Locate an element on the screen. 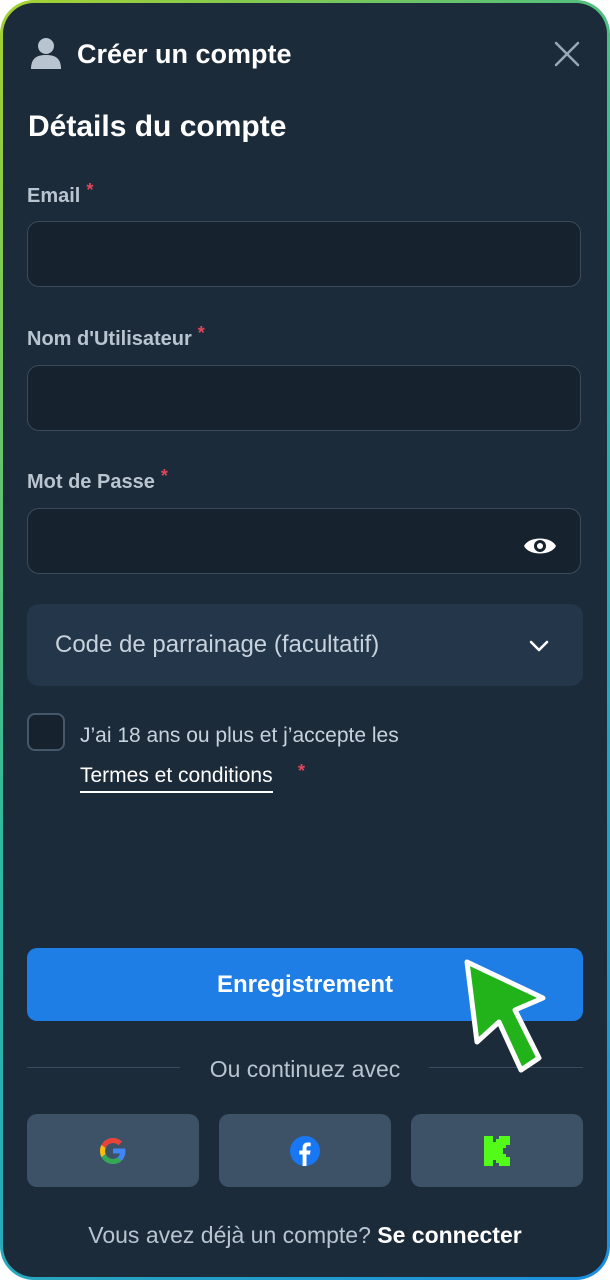 Image resolution: width=610 pixels, height=1280 pixels. password-label: Mot de Passe * is located at coordinates (97, 480).